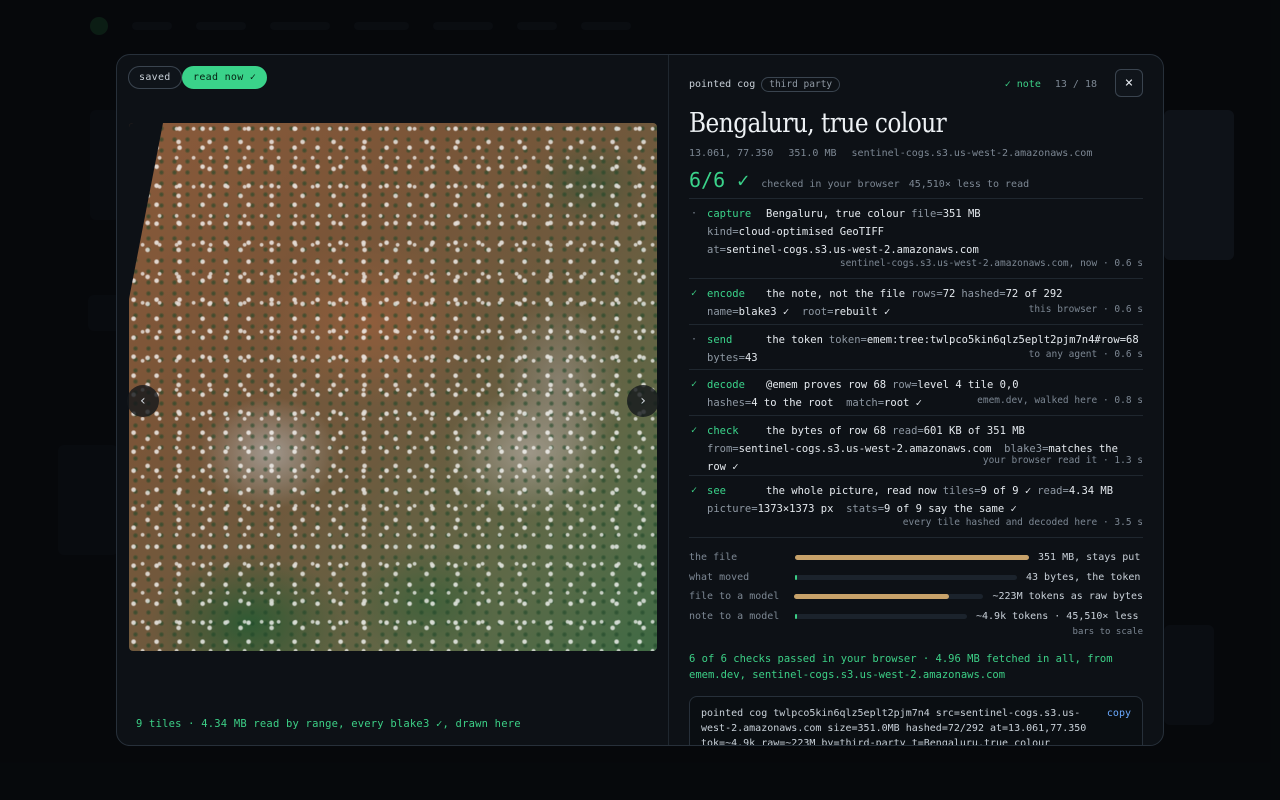 This screenshot has height=800, width=1280. Describe the element at coordinates (155, 77) in the screenshot. I see `saved-chip: saved` at that location.